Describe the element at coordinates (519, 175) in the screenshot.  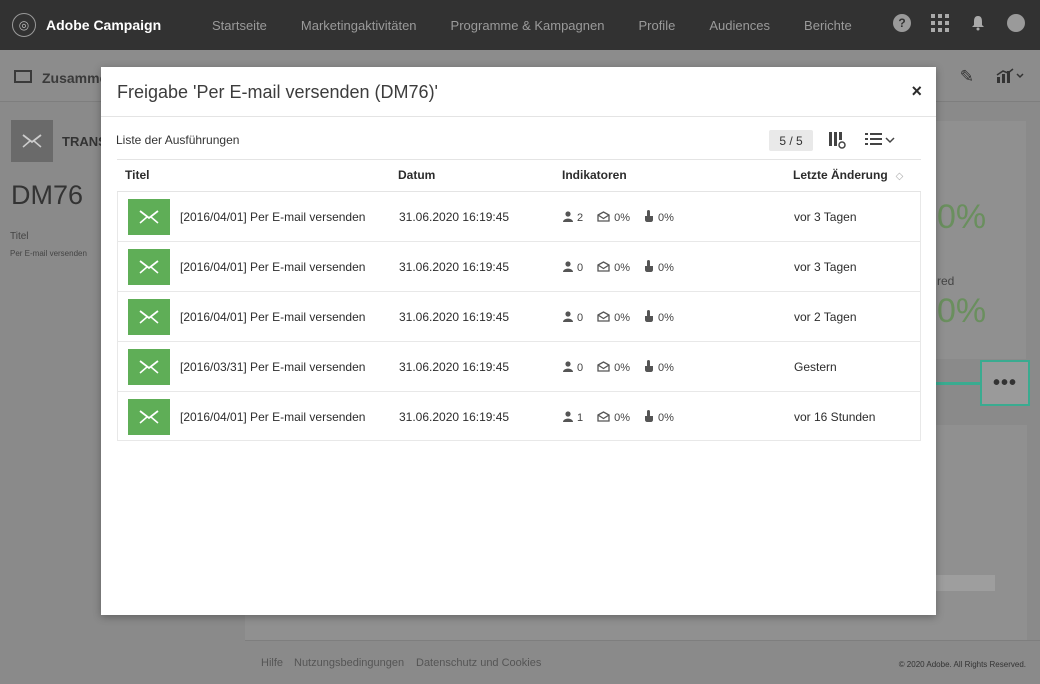
I see `table-header: Titel Datum Indikatoren Letzte Änderung ◇` at that location.